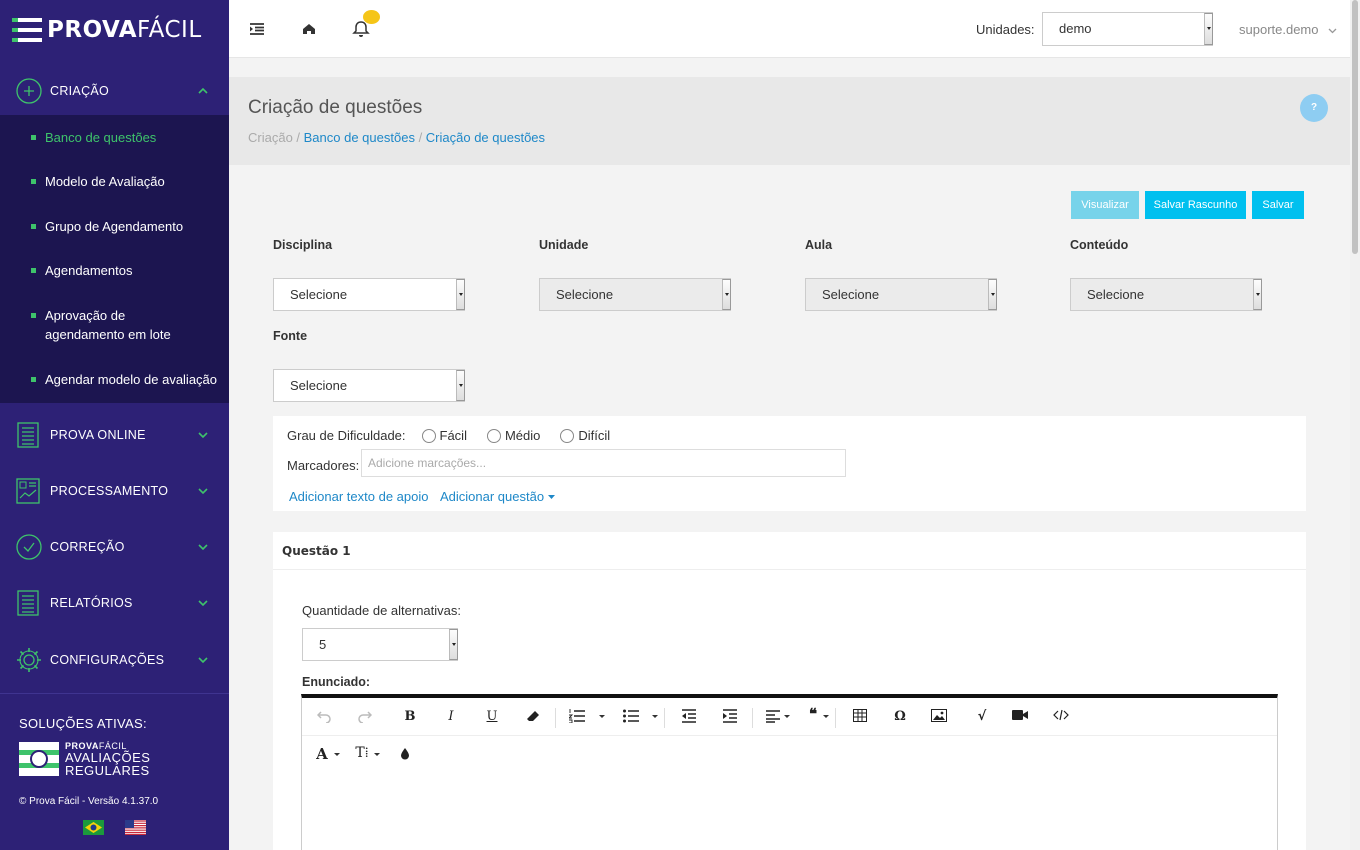 The image size is (1360, 850). I want to click on highlight-drop-icon, so click(405, 755).